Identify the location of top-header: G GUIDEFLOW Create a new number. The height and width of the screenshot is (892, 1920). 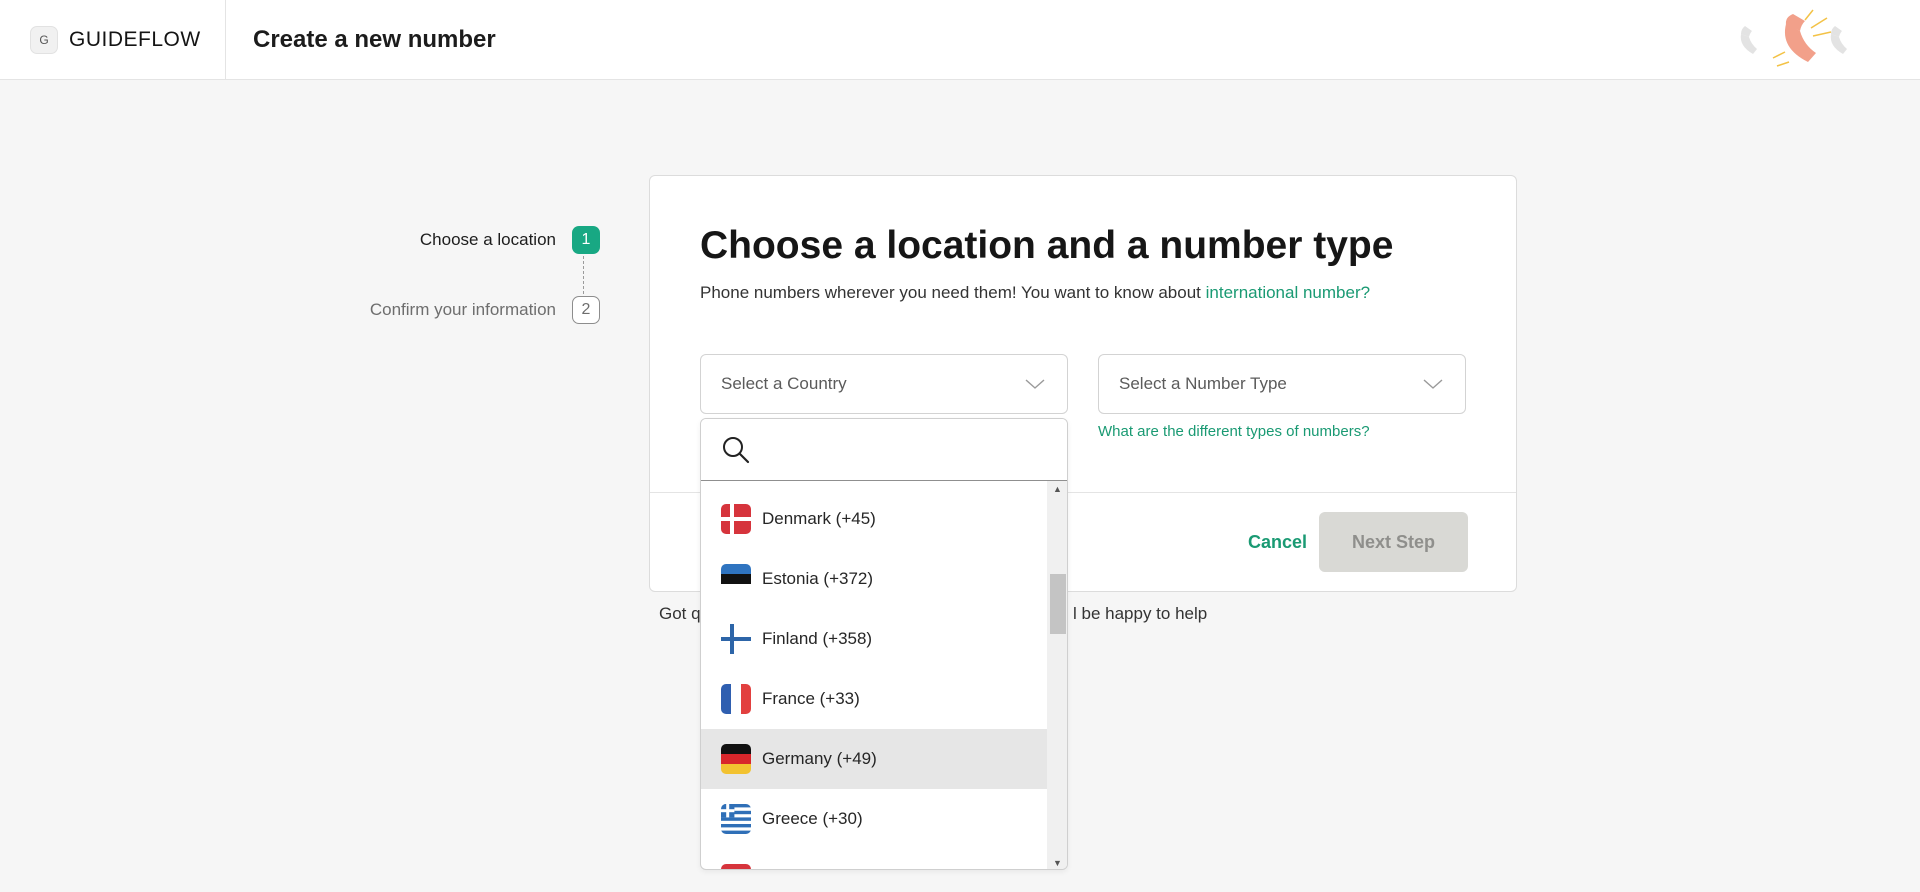
(960, 40).